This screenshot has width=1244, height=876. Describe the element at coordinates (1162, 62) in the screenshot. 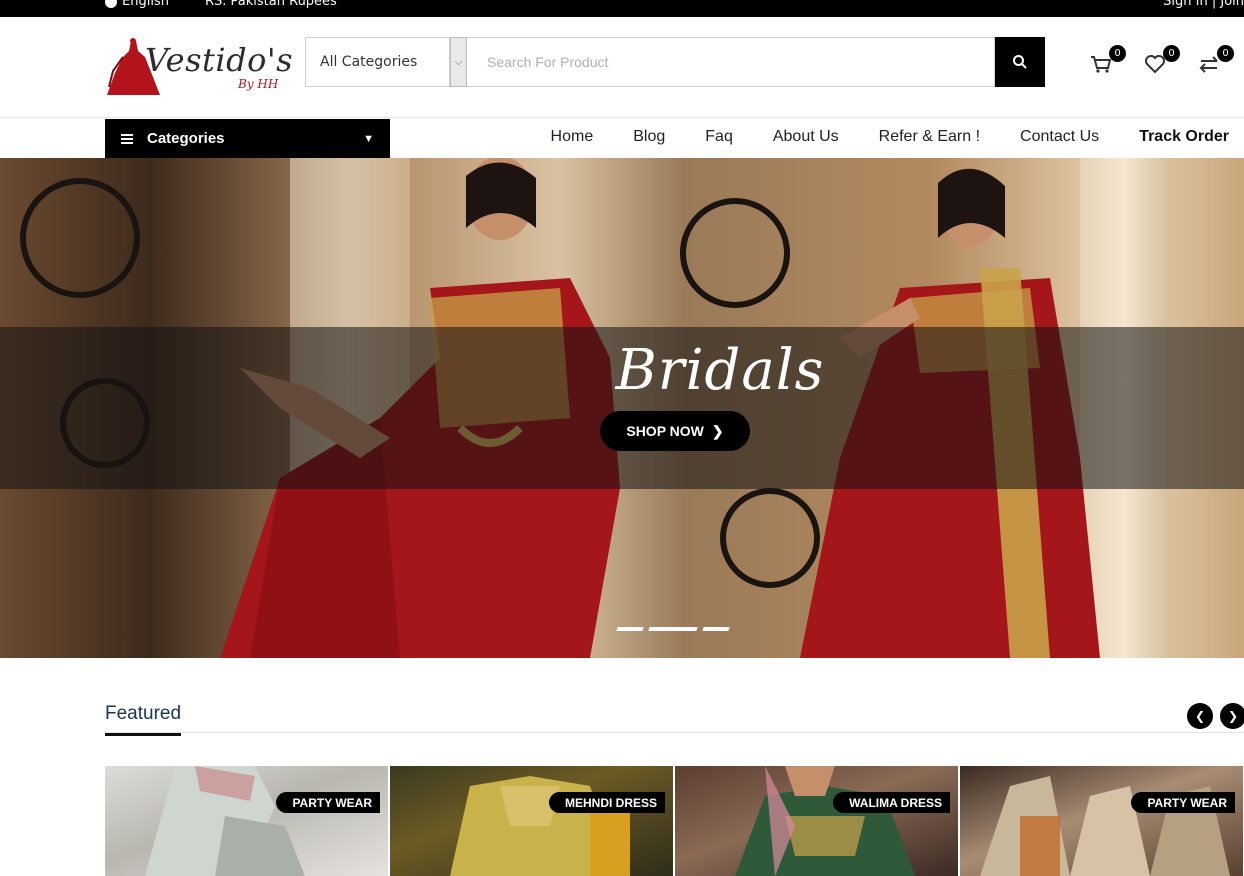

I see `wishlist-button: 0` at that location.